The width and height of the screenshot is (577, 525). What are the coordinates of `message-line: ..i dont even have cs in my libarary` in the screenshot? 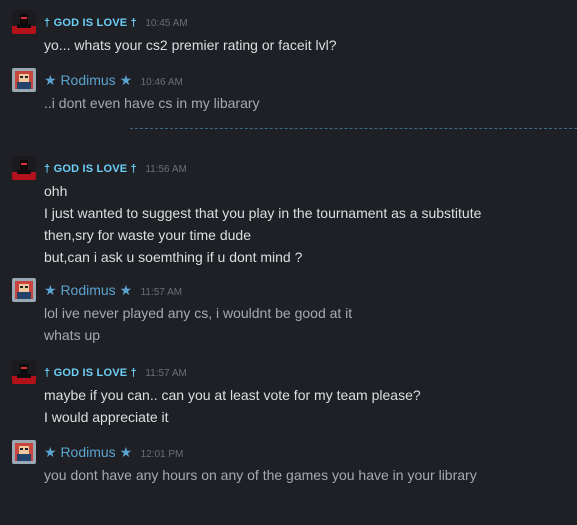 It's located at (152, 103).